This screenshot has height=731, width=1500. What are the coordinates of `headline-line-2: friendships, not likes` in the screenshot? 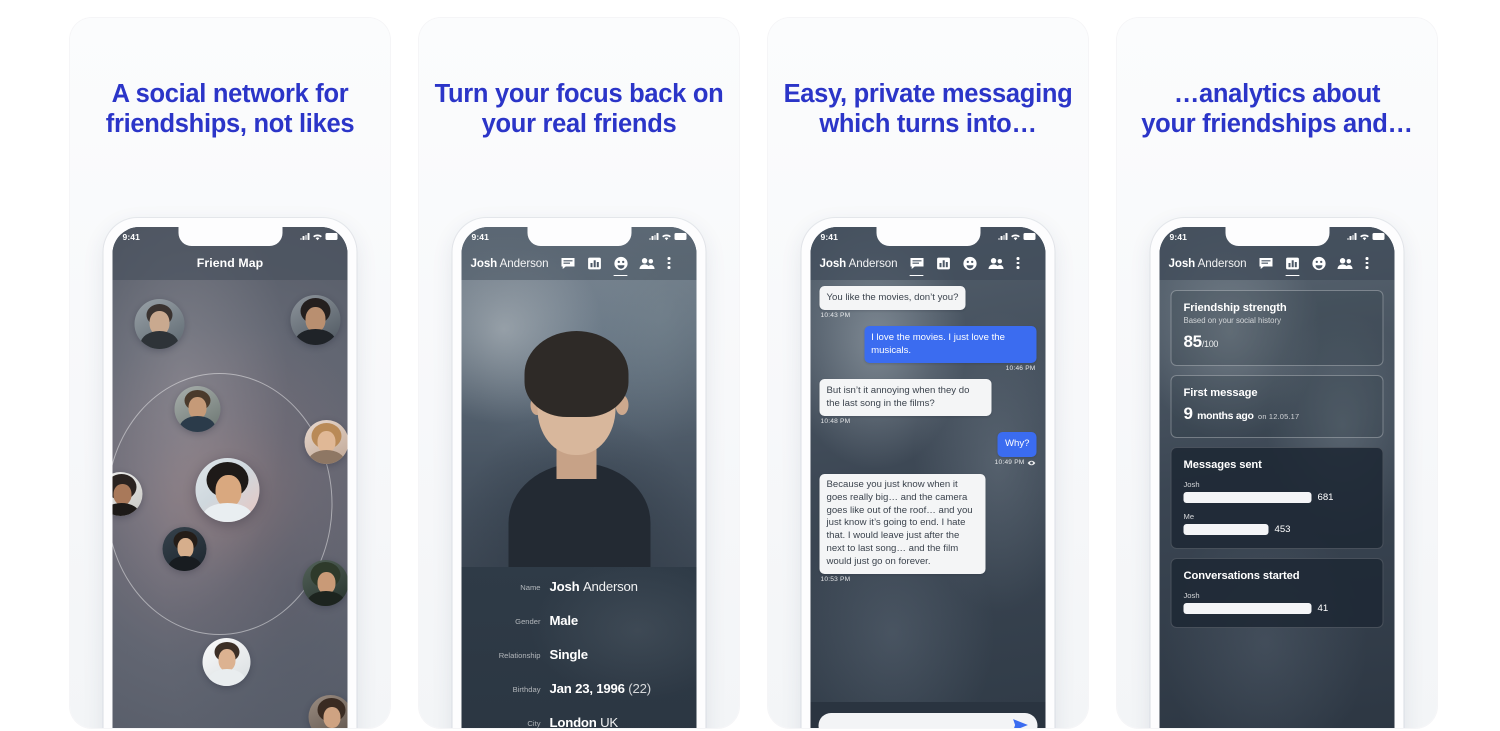 It's located at (230, 123).